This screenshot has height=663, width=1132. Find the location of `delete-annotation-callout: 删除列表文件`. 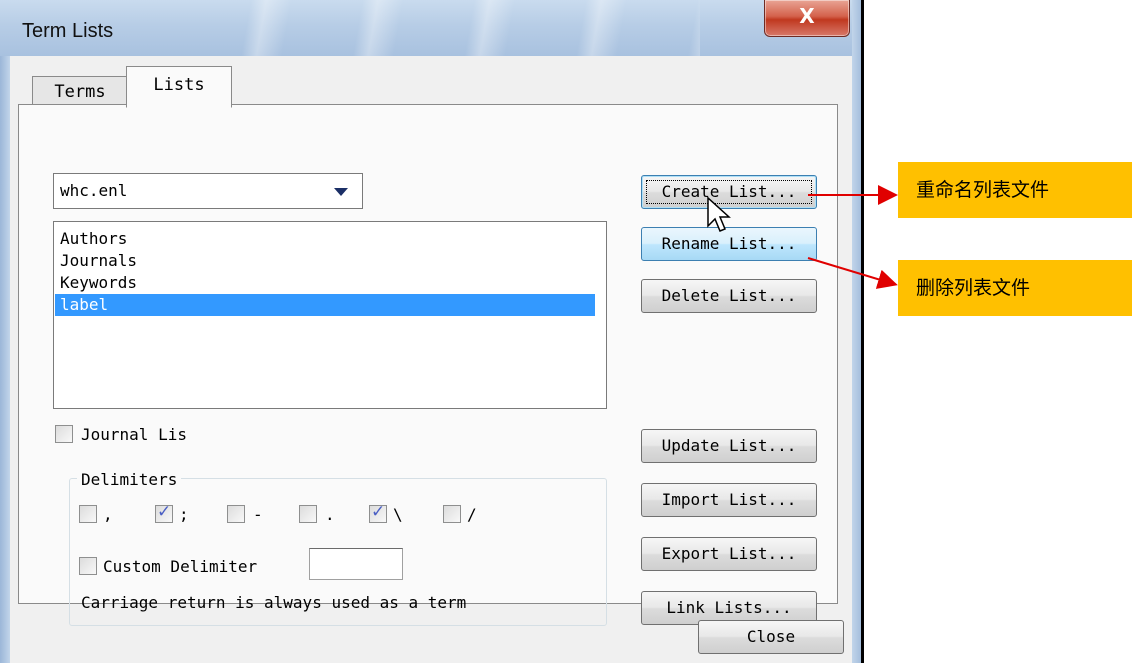

delete-annotation-callout: 删除列表文件 is located at coordinates (1015, 288).